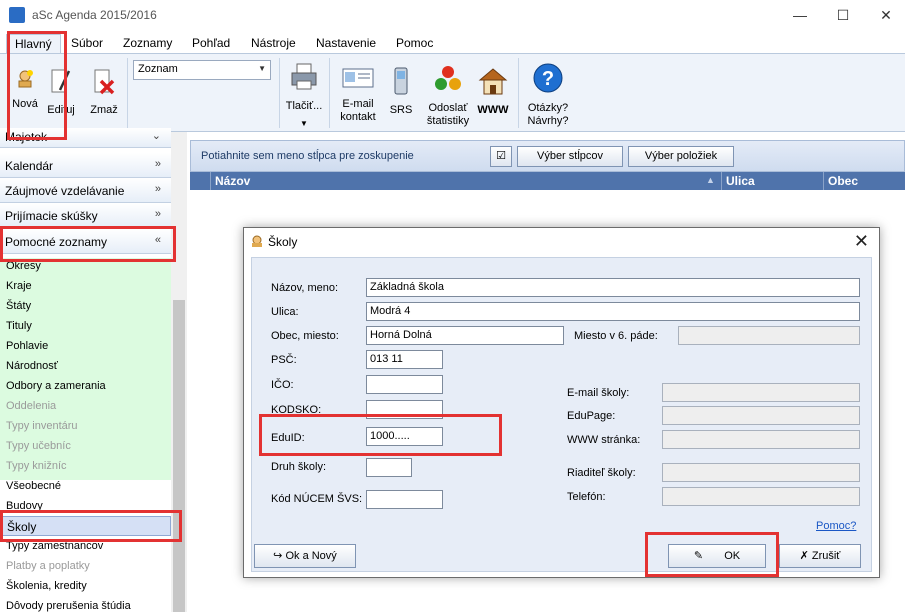 Image resolution: width=905 pixels, height=612 pixels. I want to click on section-zaujmove: Záujmové vzdelávanie », so click(85, 190).